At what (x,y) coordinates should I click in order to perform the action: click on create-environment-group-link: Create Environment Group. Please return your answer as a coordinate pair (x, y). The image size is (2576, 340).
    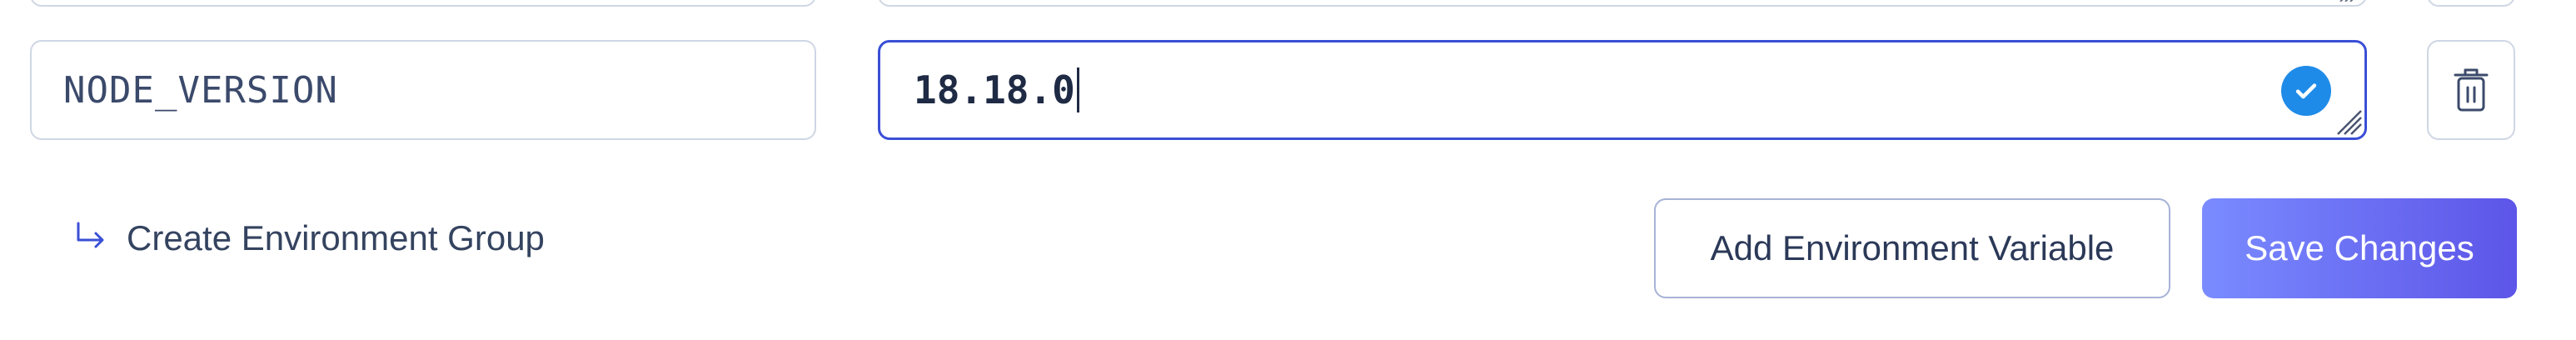
    Looking at the image, I should click on (308, 238).